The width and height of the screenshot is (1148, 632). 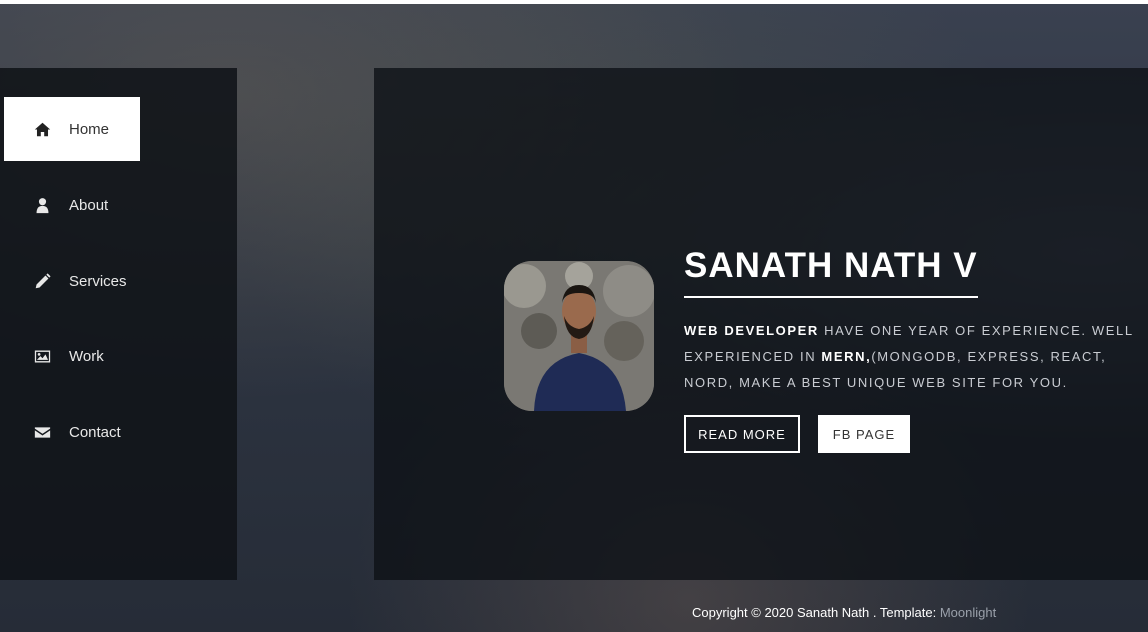 I want to click on nav-item-label: Services, so click(x=98, y=281).